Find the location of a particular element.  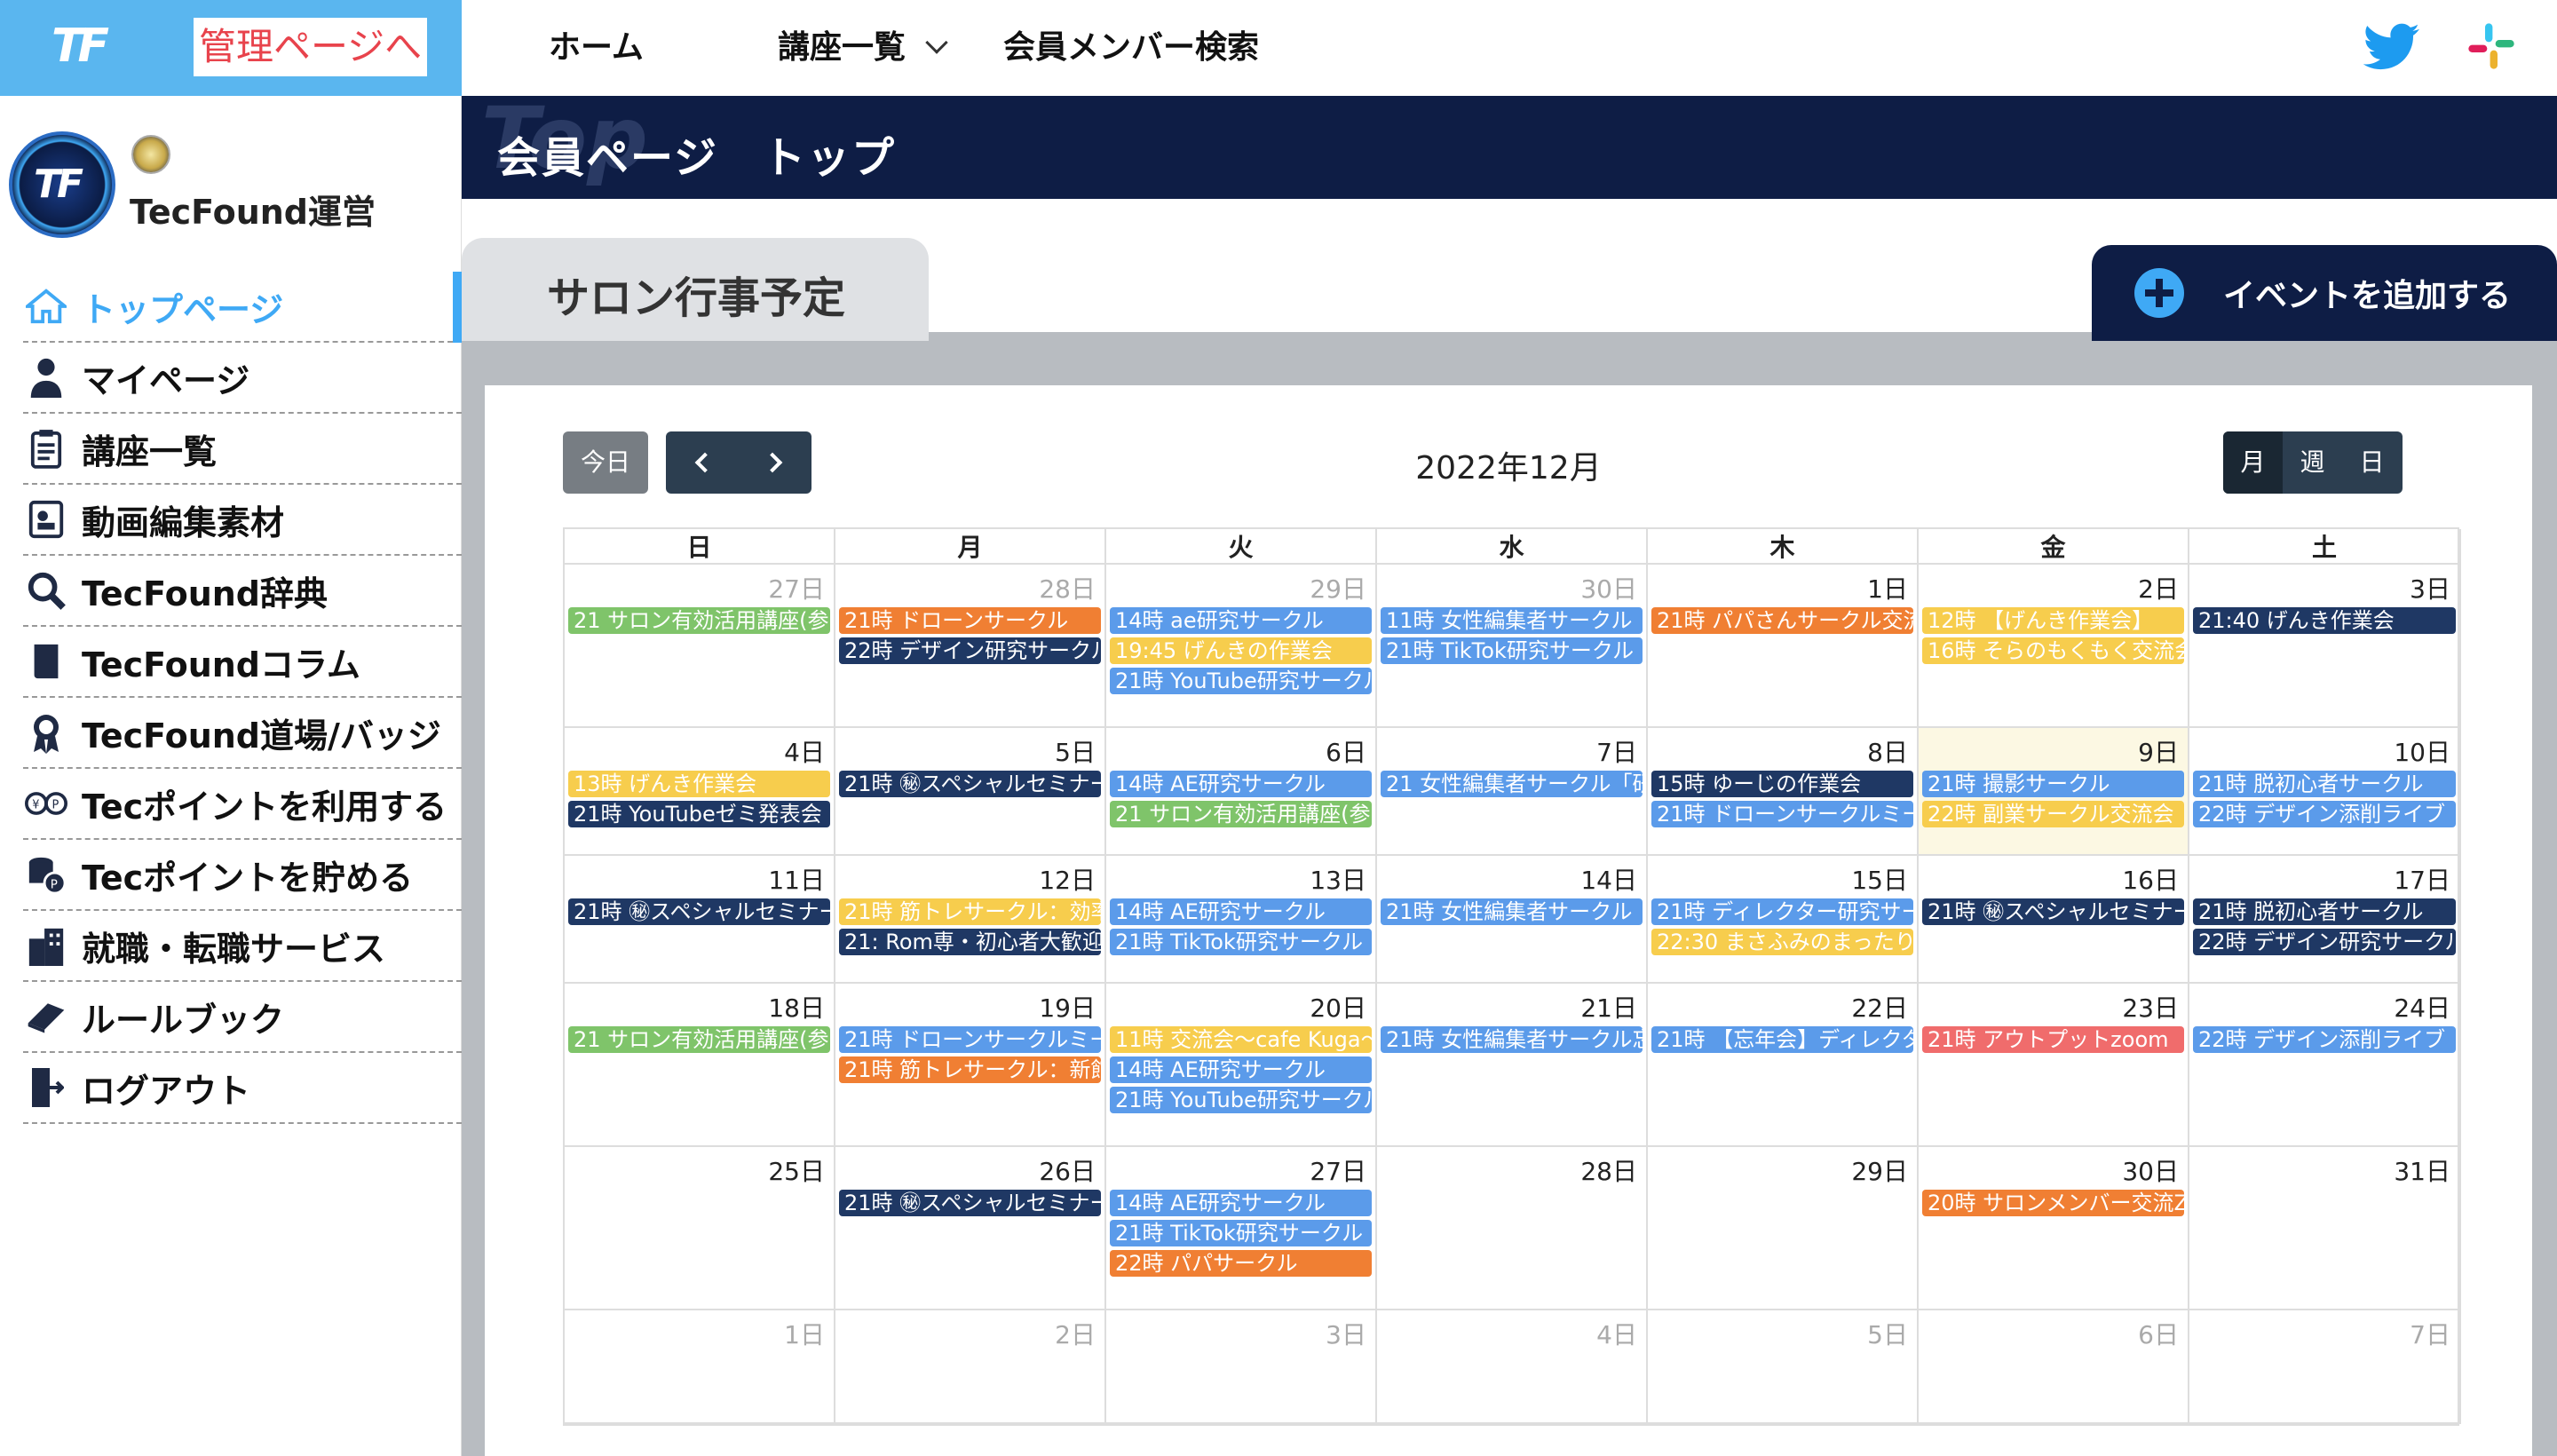

day-cell: 8日15時 ゆーじの作業会 21時 ドローンサークルミーテ is located at coordinates (1783, 792).